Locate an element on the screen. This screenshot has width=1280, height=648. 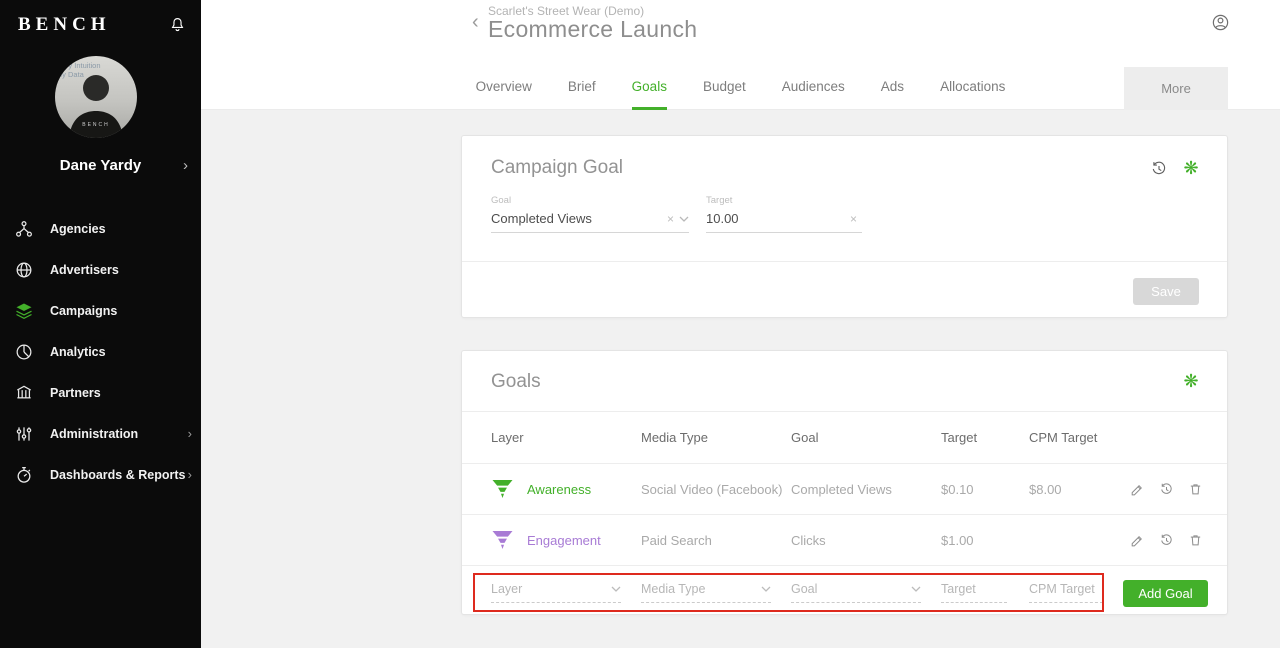
target-input is located at coordinates (974, 592).